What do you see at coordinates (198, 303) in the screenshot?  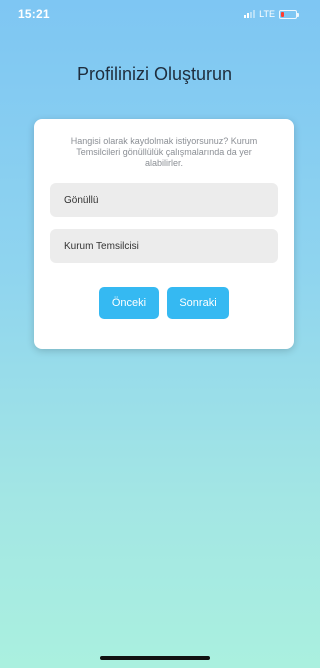 I see `next-button: Sonraki` at bounding box center [198, 303].